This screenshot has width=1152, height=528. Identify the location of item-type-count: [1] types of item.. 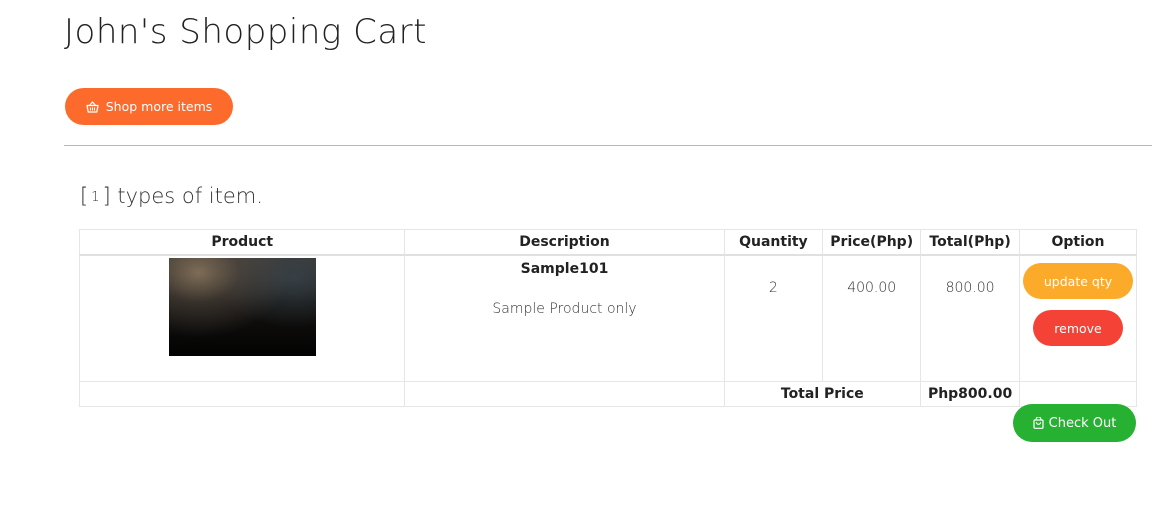
(171, 196).